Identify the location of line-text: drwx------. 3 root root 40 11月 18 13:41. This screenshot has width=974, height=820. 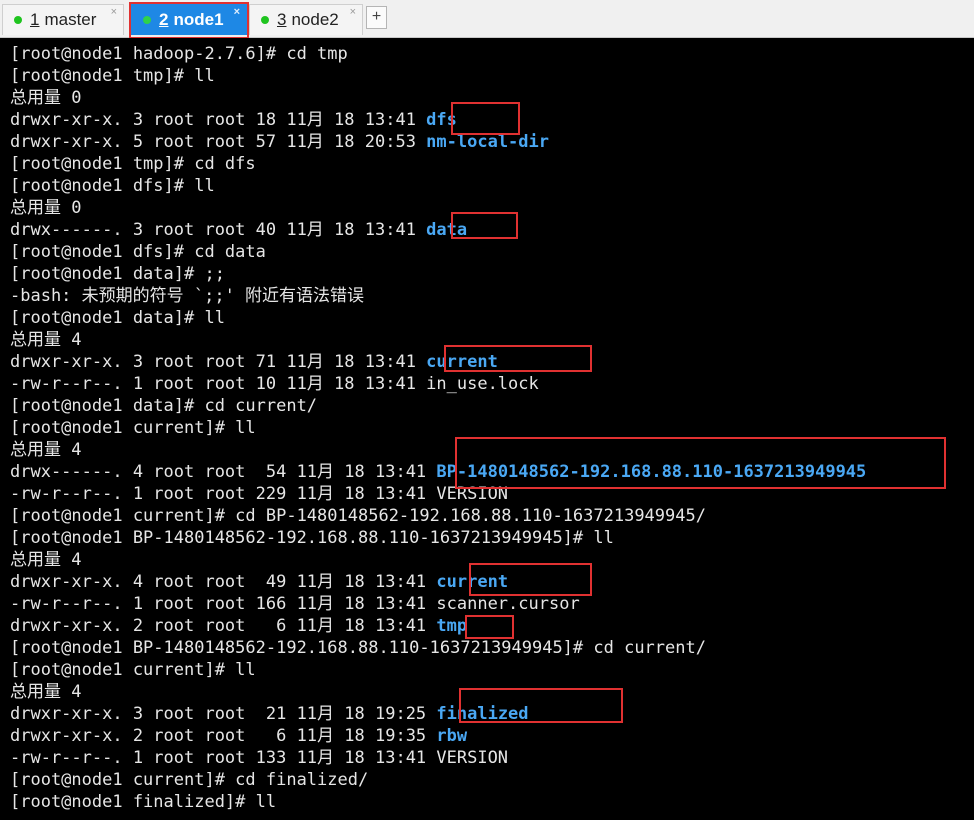
(218, 230).